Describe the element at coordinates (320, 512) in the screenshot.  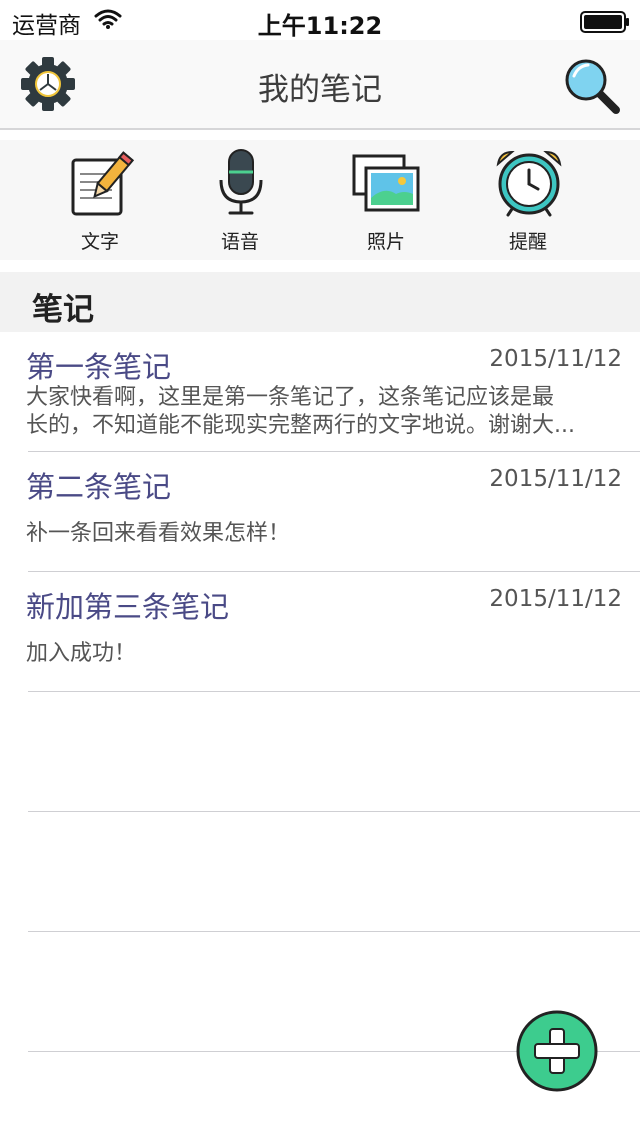
I see `note-list-item: 第二条笔记 2015/11/12 补一条回来看看效果怎样！` at that location.